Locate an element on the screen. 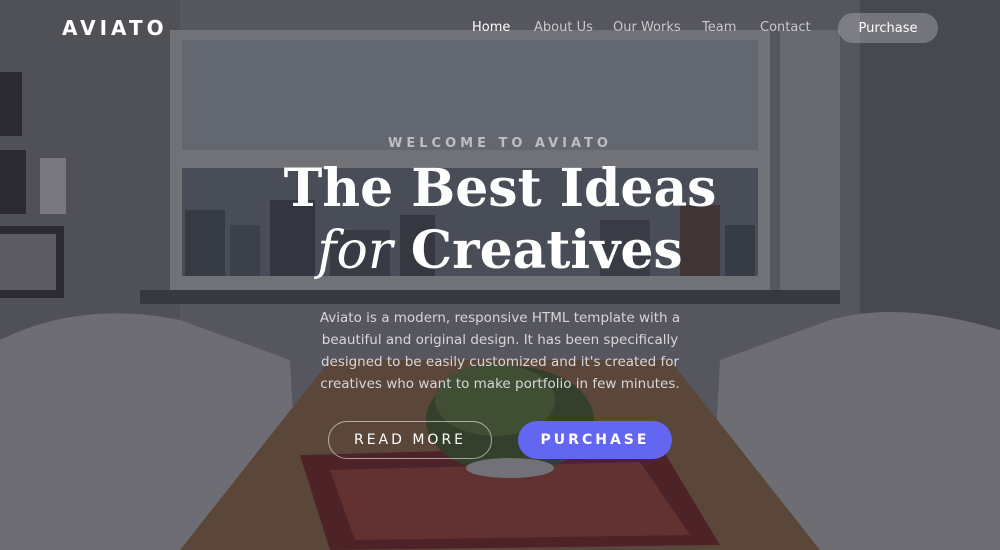  headline-creatives: Creatives is located at coordinates (546, 250).